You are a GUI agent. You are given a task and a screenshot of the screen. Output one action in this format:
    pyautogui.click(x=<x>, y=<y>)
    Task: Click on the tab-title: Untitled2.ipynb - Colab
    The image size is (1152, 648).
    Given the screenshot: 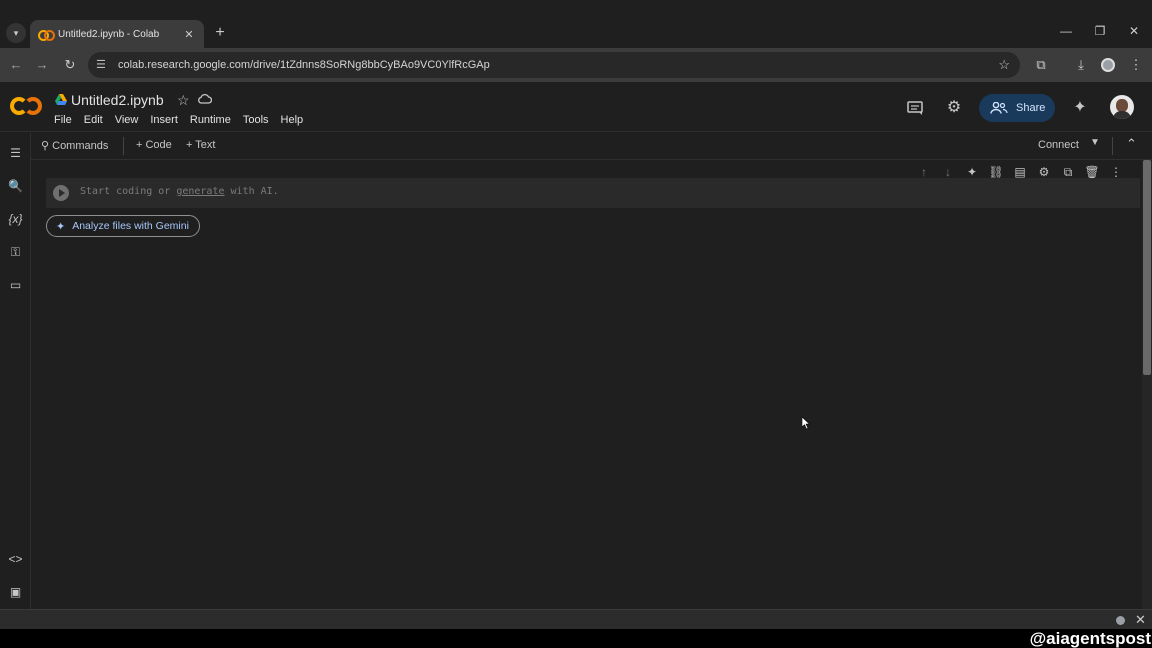 What is the action you would take?
    pyautogui.click(x=109, y=34)
    